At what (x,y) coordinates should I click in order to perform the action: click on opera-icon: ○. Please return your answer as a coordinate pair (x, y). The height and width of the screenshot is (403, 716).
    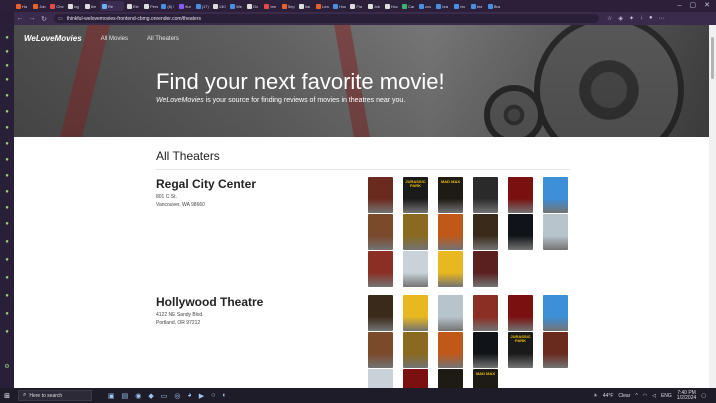
    Looking at the image, I should click on (213, 396).